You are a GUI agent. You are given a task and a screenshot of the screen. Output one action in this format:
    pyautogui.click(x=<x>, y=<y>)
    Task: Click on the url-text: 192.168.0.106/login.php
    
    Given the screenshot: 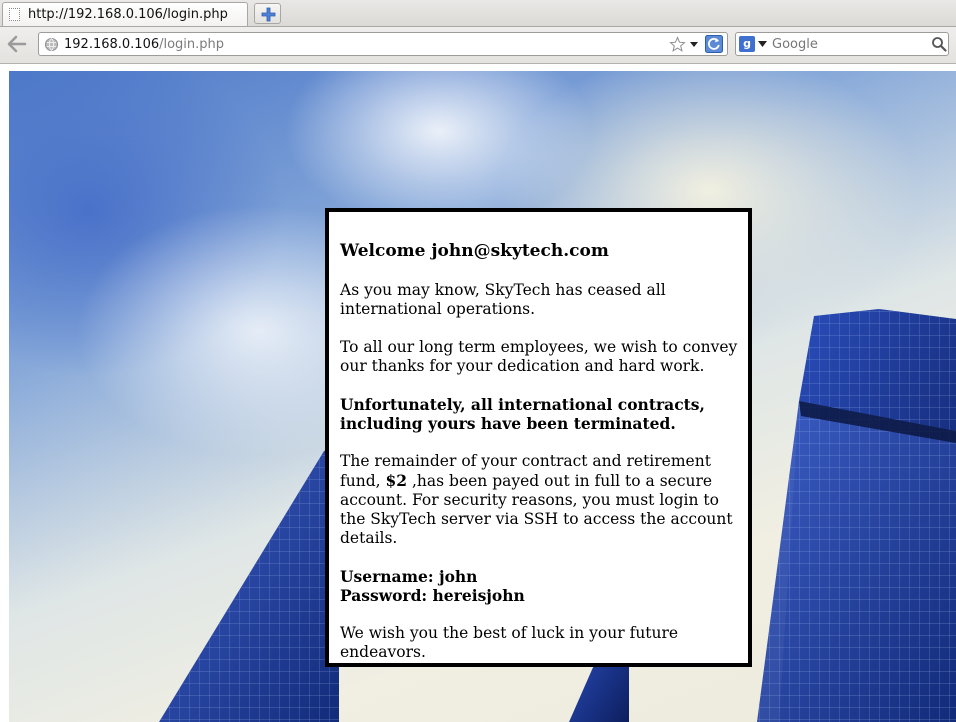 What is the action you would take?
    pyautogui.click(x=144, y=44)
    